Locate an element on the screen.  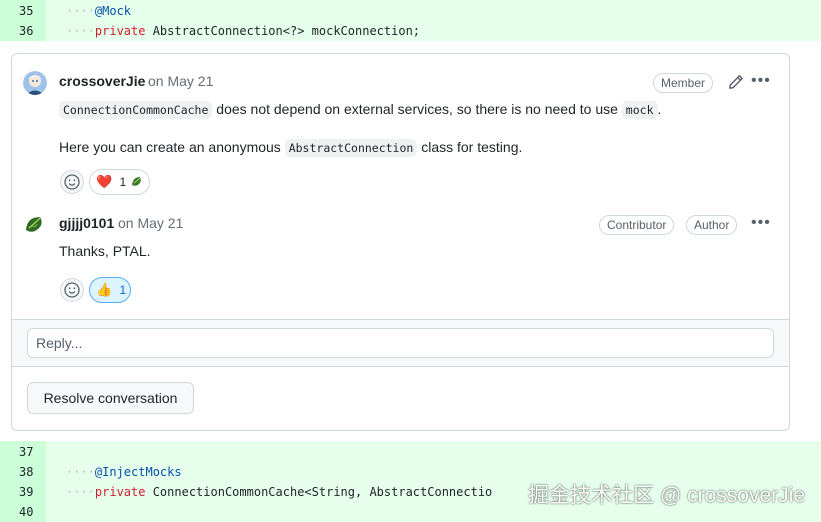
code-token: AbstractConnection<?> mockConnection; is located at coordinates (283, 31).